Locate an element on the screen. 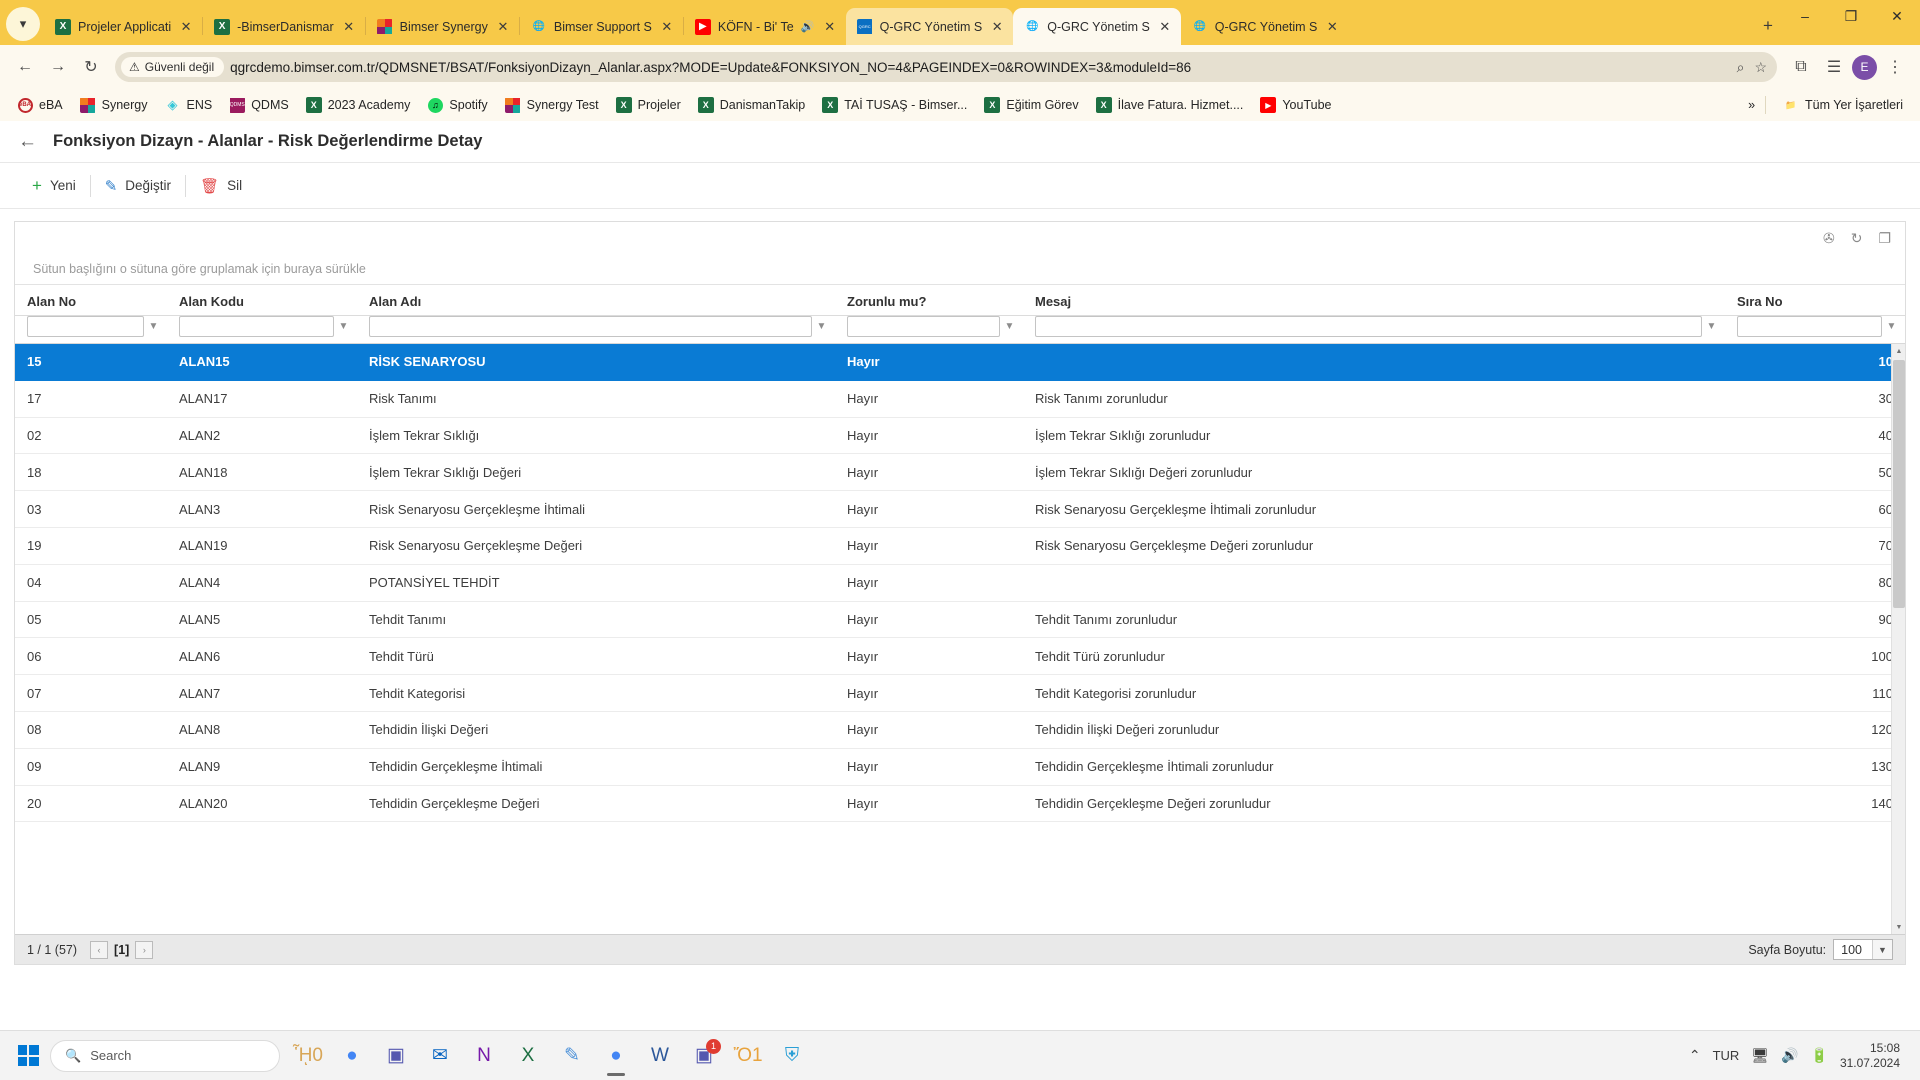 The height and width of the screenshot is (1080, 1920). notepad-icon: ✎ is located at coordinates (572, 1056).